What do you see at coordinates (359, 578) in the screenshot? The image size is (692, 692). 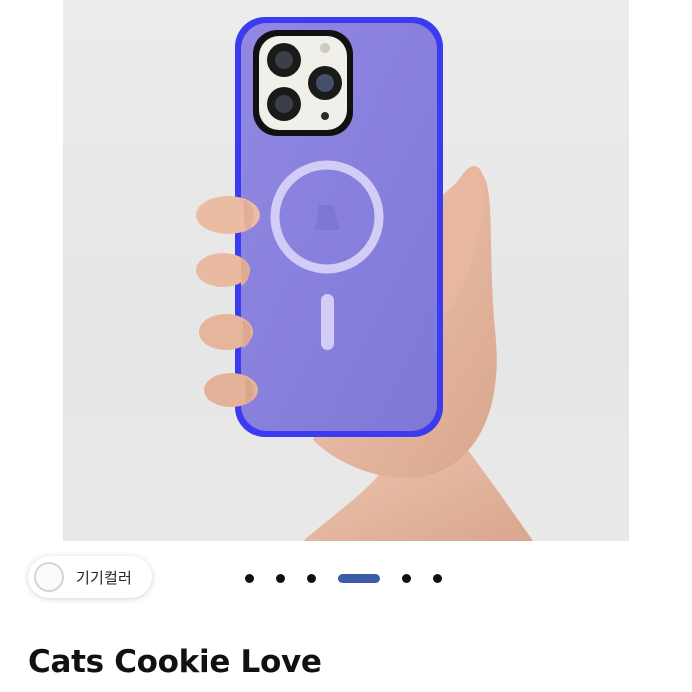 I see `pagination-dot-active` at bounding box center [359, 578].